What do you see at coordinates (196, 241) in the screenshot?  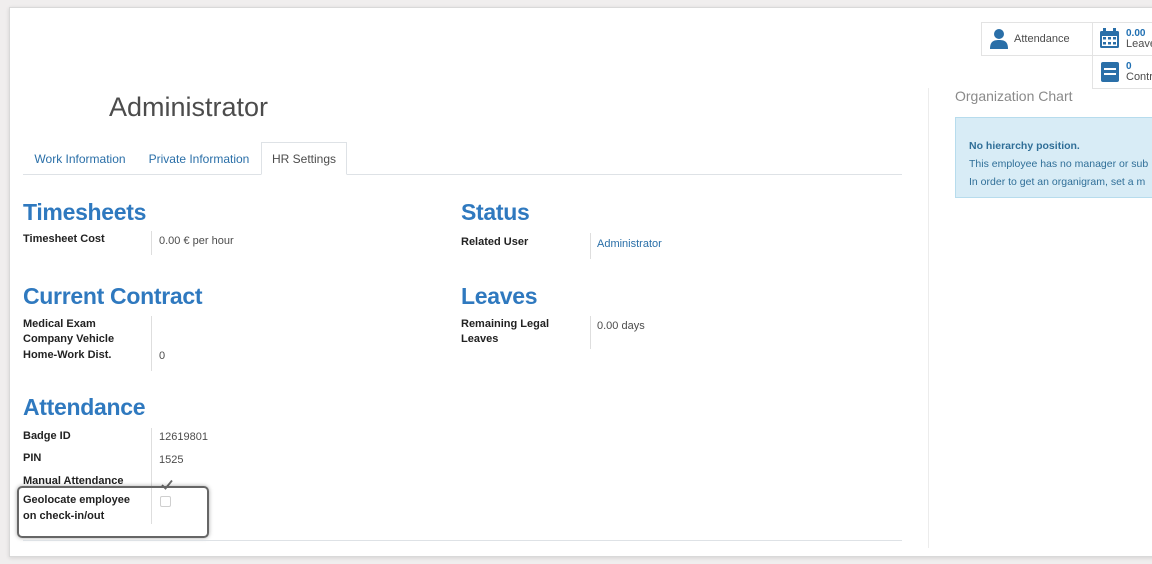 I see `timesheet-cost-value: 0.00 € per hour` at bounding box center [196, 241].